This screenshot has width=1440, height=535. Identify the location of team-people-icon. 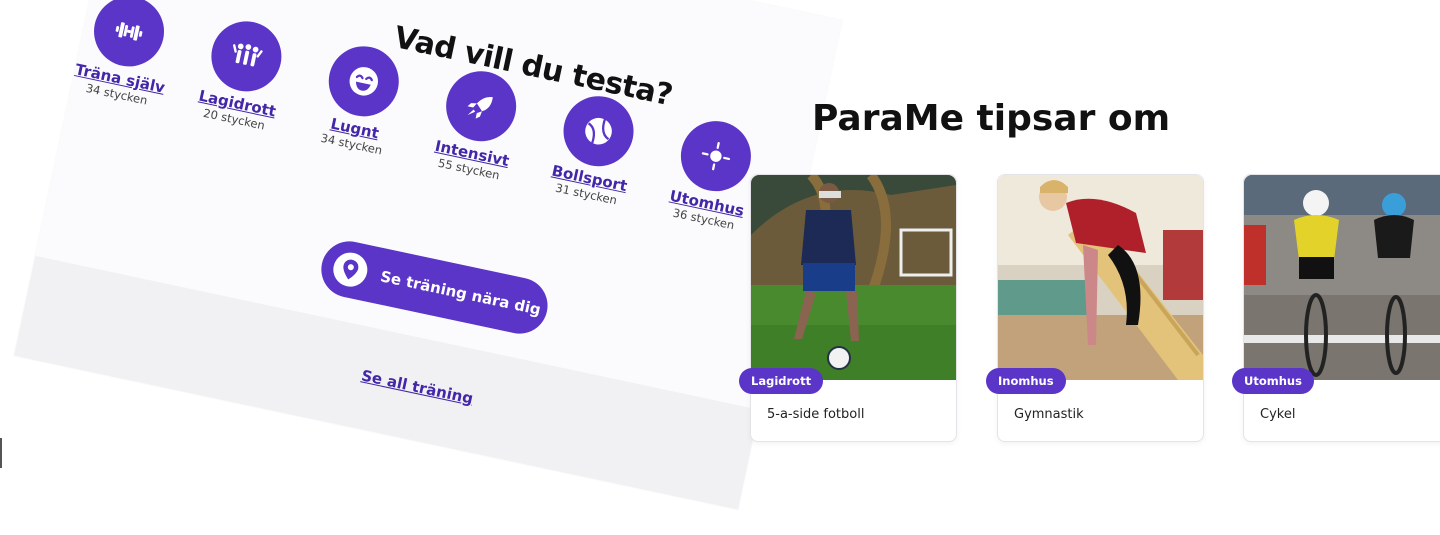
(246, 56).